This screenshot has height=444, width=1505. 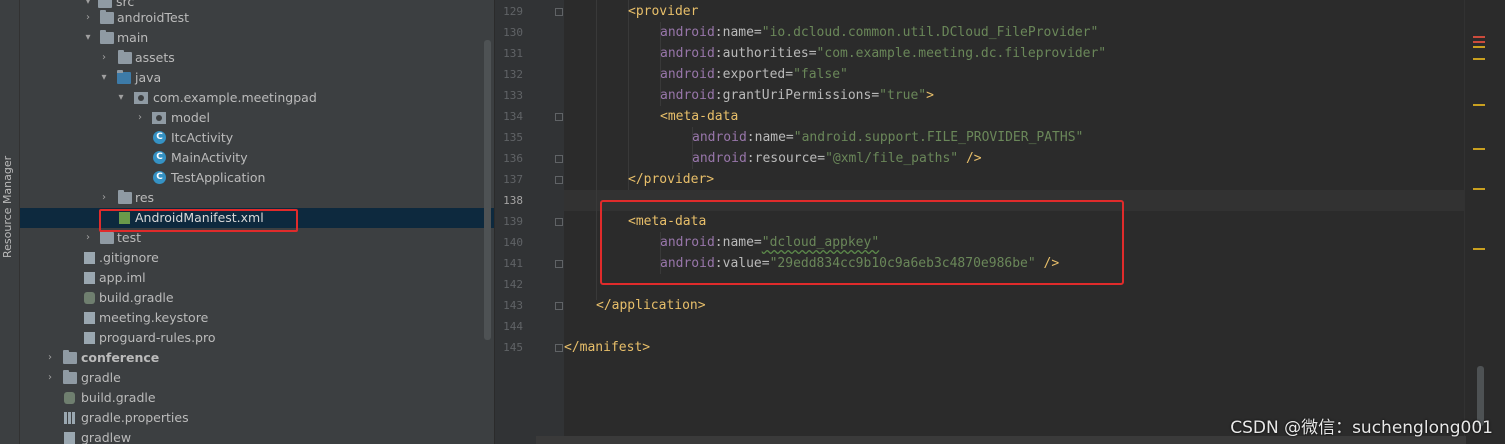 I want to click on package-icon, so click(x=141, y=98).